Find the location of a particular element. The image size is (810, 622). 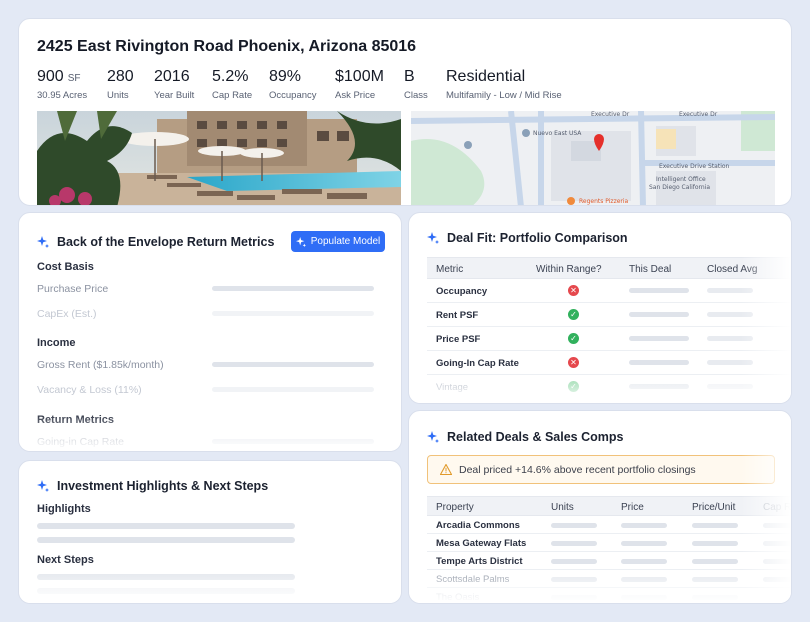

section-title: Related Deals & Sales Comps is located at coordinates (535, 437).